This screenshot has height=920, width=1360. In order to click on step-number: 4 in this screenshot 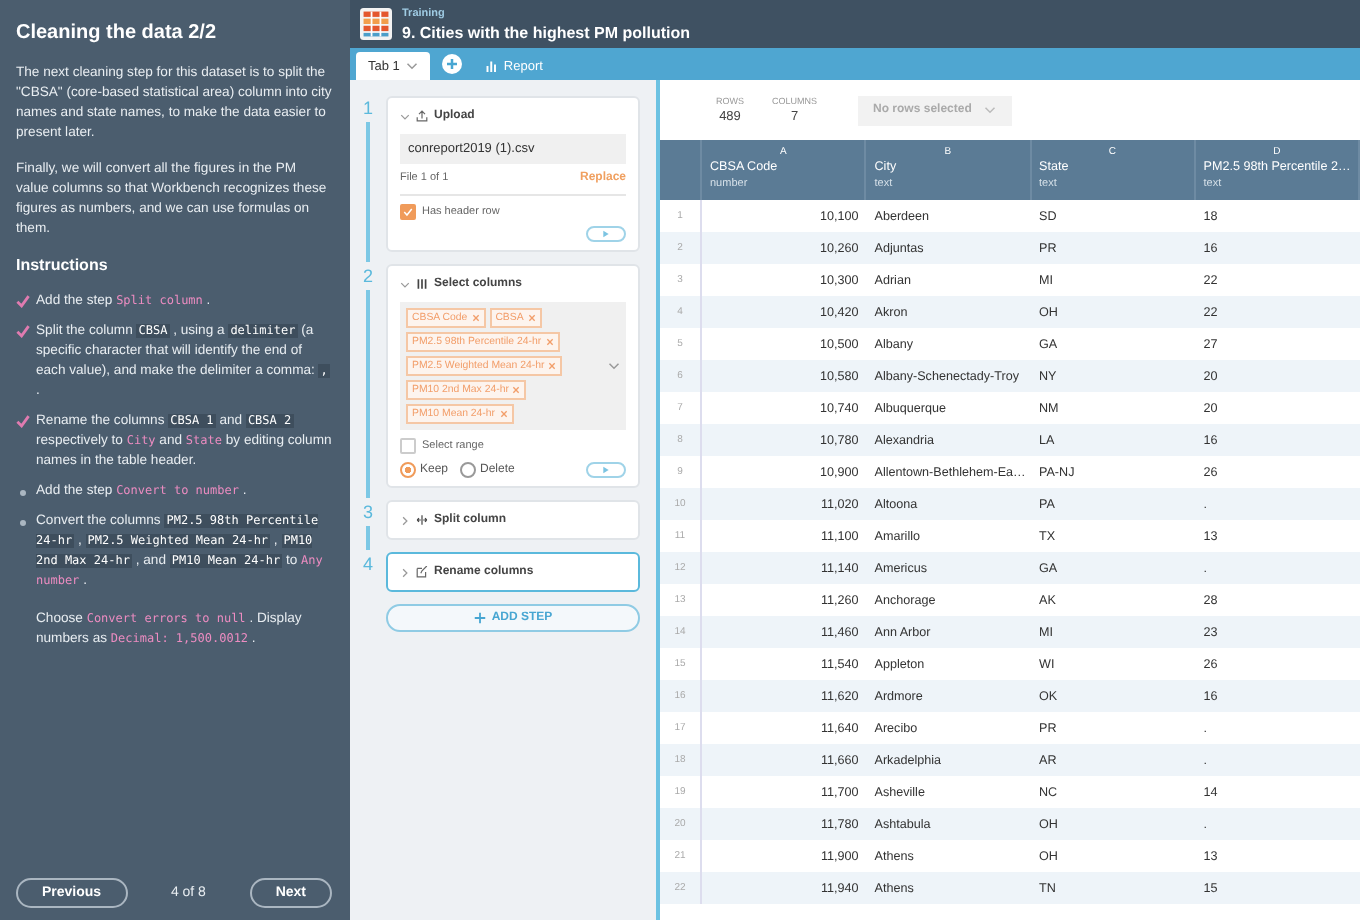, I will do `click(367, 564)`.